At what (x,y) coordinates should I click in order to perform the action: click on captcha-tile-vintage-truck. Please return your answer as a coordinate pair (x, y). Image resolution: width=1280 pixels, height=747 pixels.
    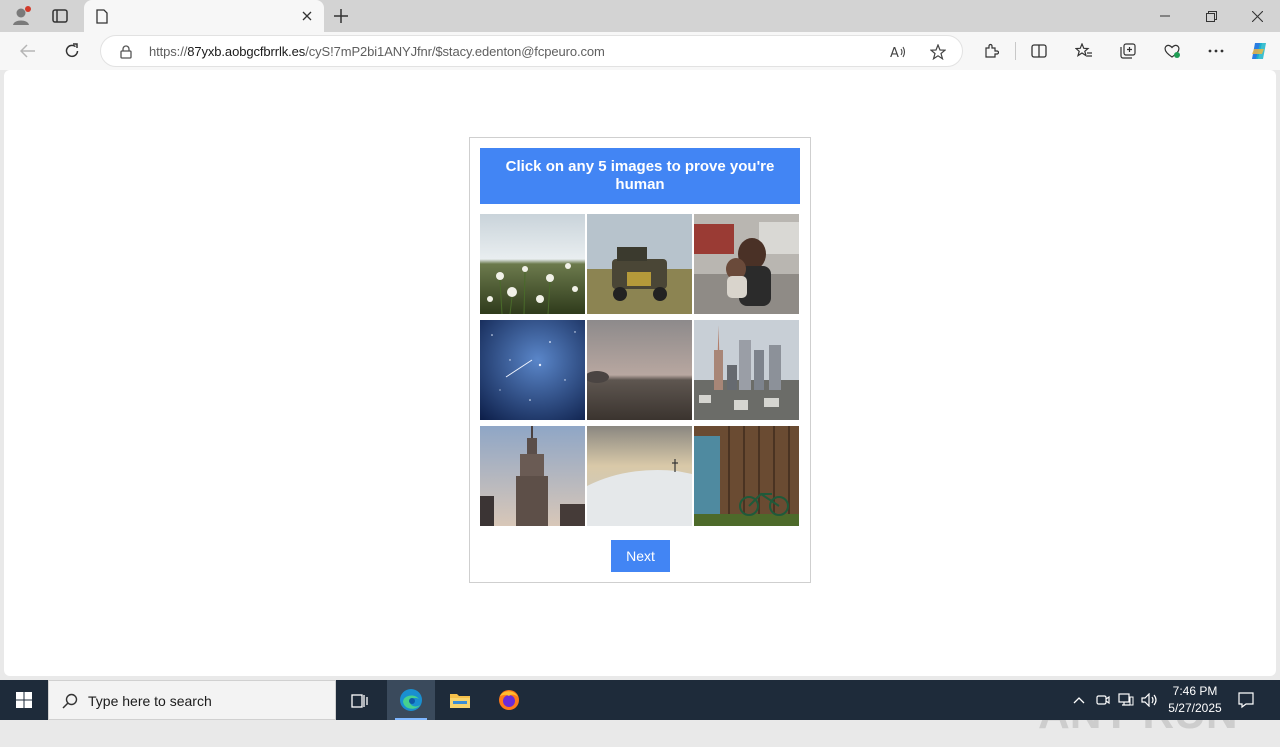
    Looking at the image, I should click on (639, 264).